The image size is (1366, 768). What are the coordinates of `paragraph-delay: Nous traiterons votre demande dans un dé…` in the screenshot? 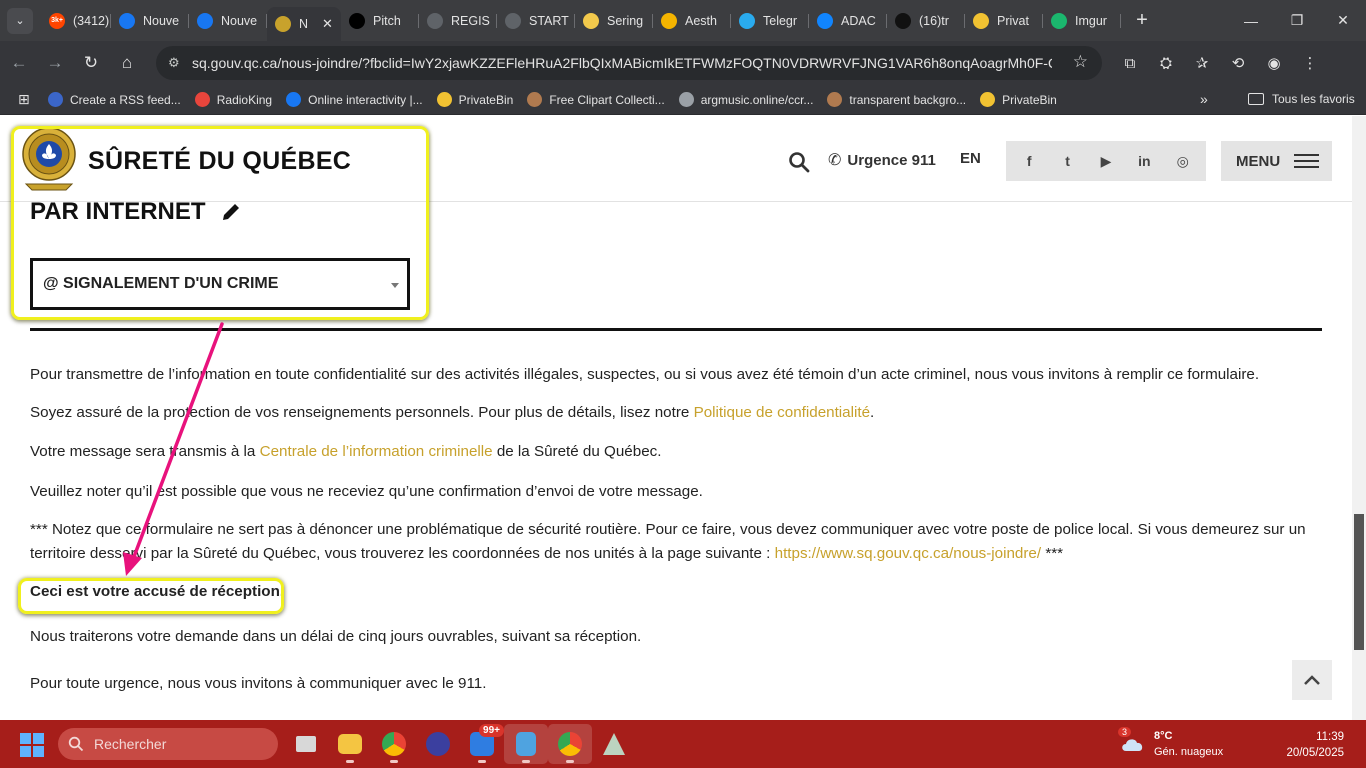 It's located at (336, 636).